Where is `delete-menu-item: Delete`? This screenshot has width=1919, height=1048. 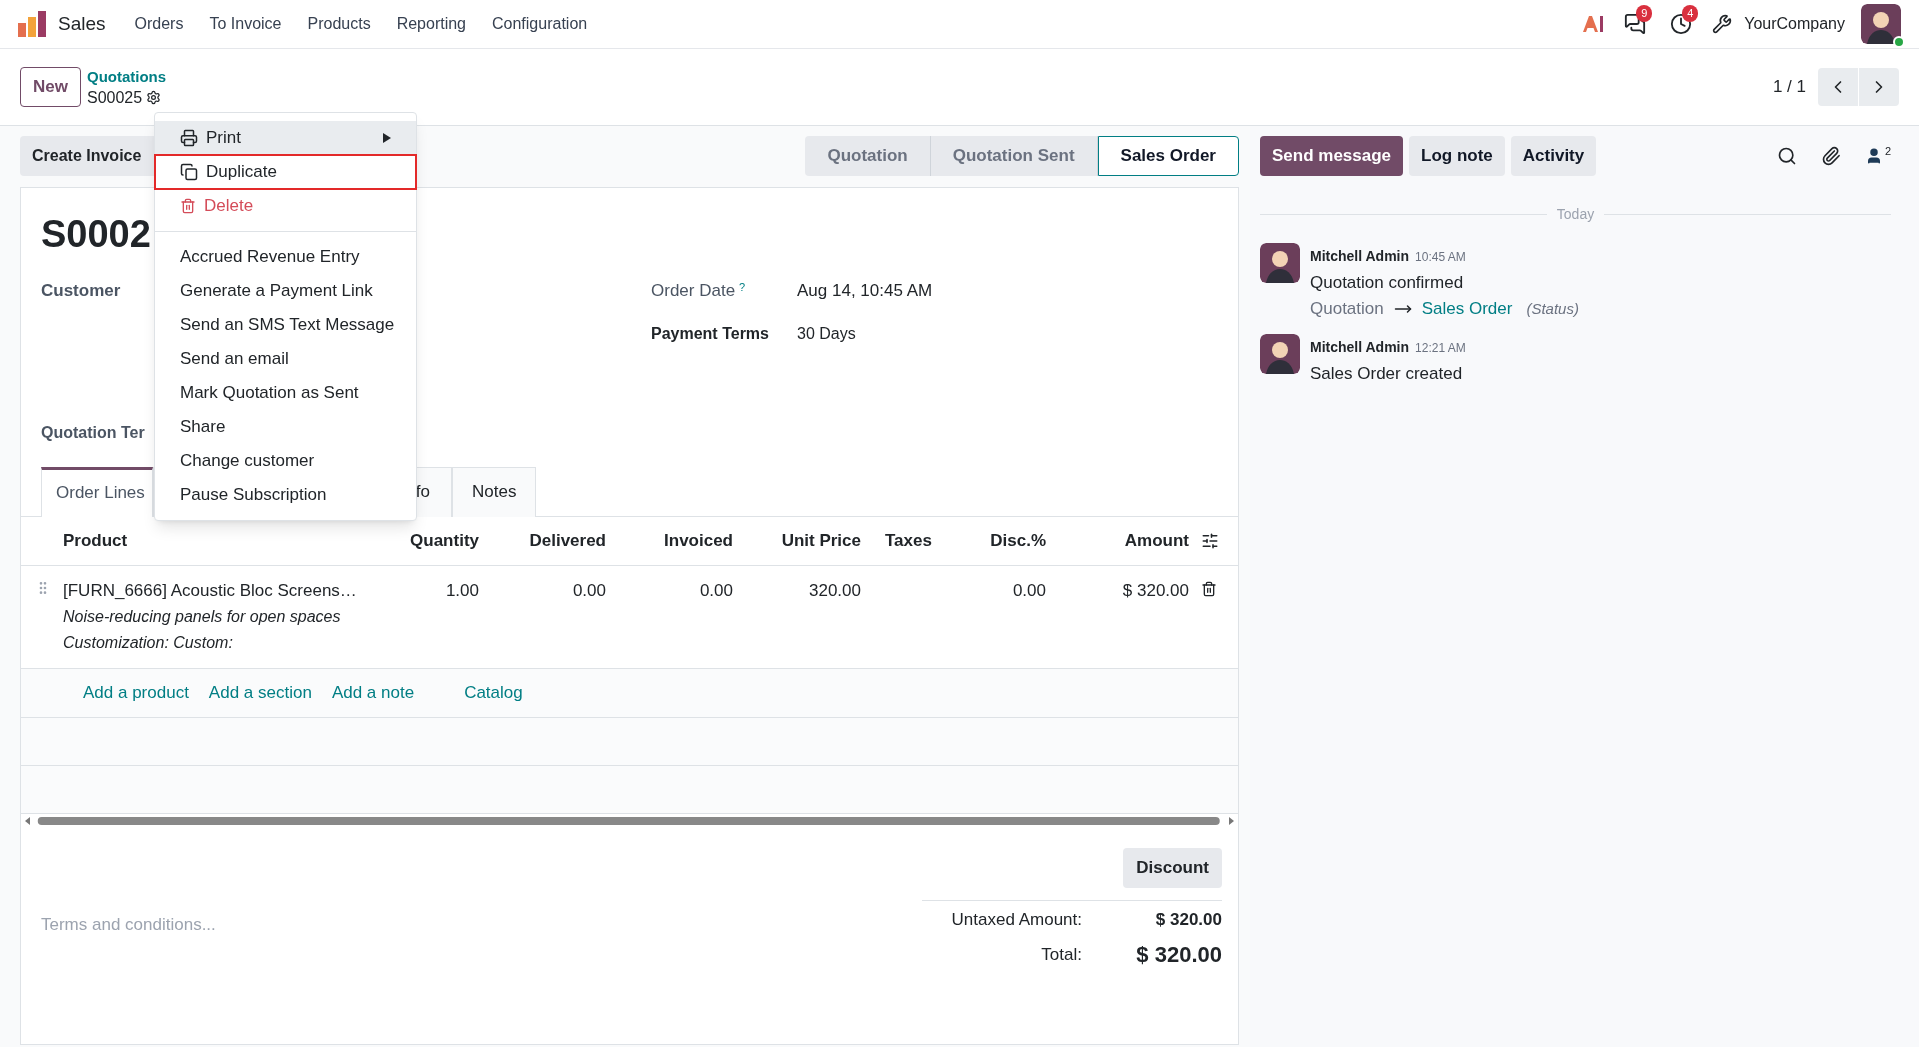
delete-menu-item: Delete is located at coordinates (285, 206).